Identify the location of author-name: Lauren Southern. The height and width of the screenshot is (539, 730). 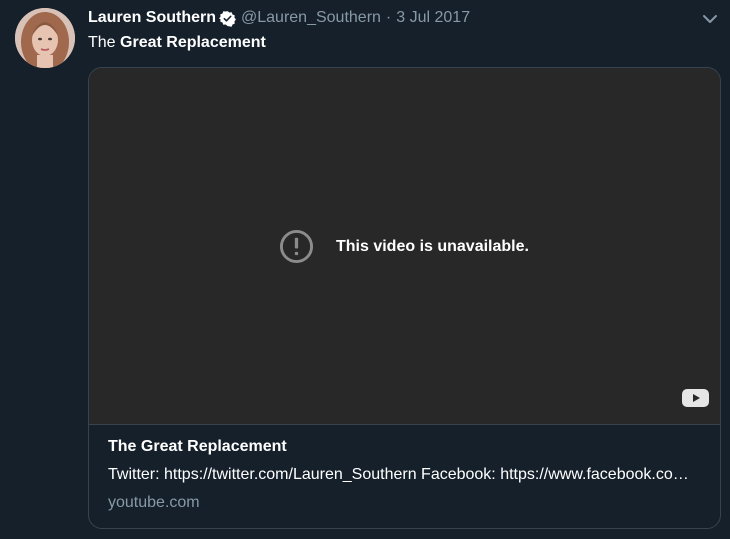
(152, 18).